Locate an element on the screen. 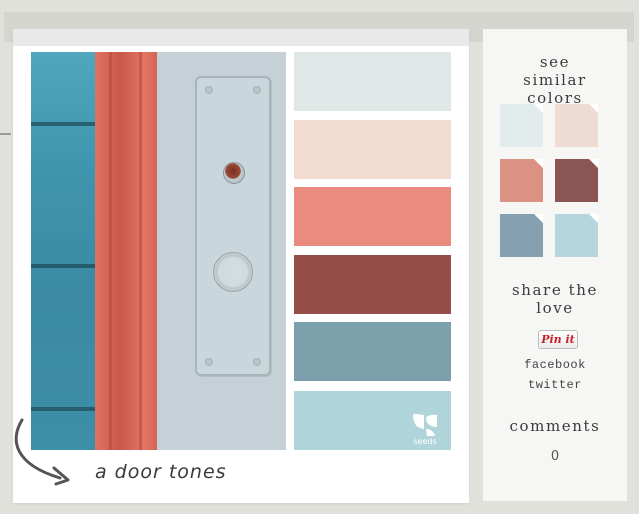 Image resolution: width=639 pixels, height=514 pixels. seeds-logo-text: seeds is located at coordinates (424, 441).